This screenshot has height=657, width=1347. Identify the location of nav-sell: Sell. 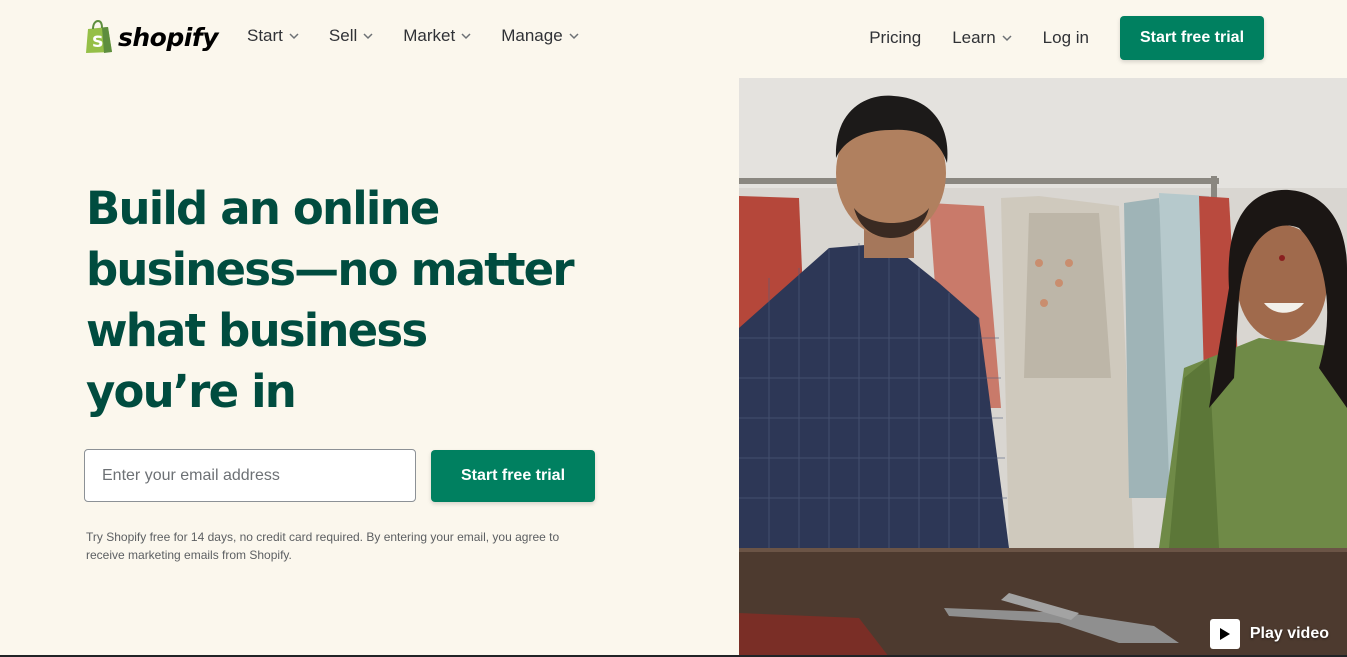
(351, 36).